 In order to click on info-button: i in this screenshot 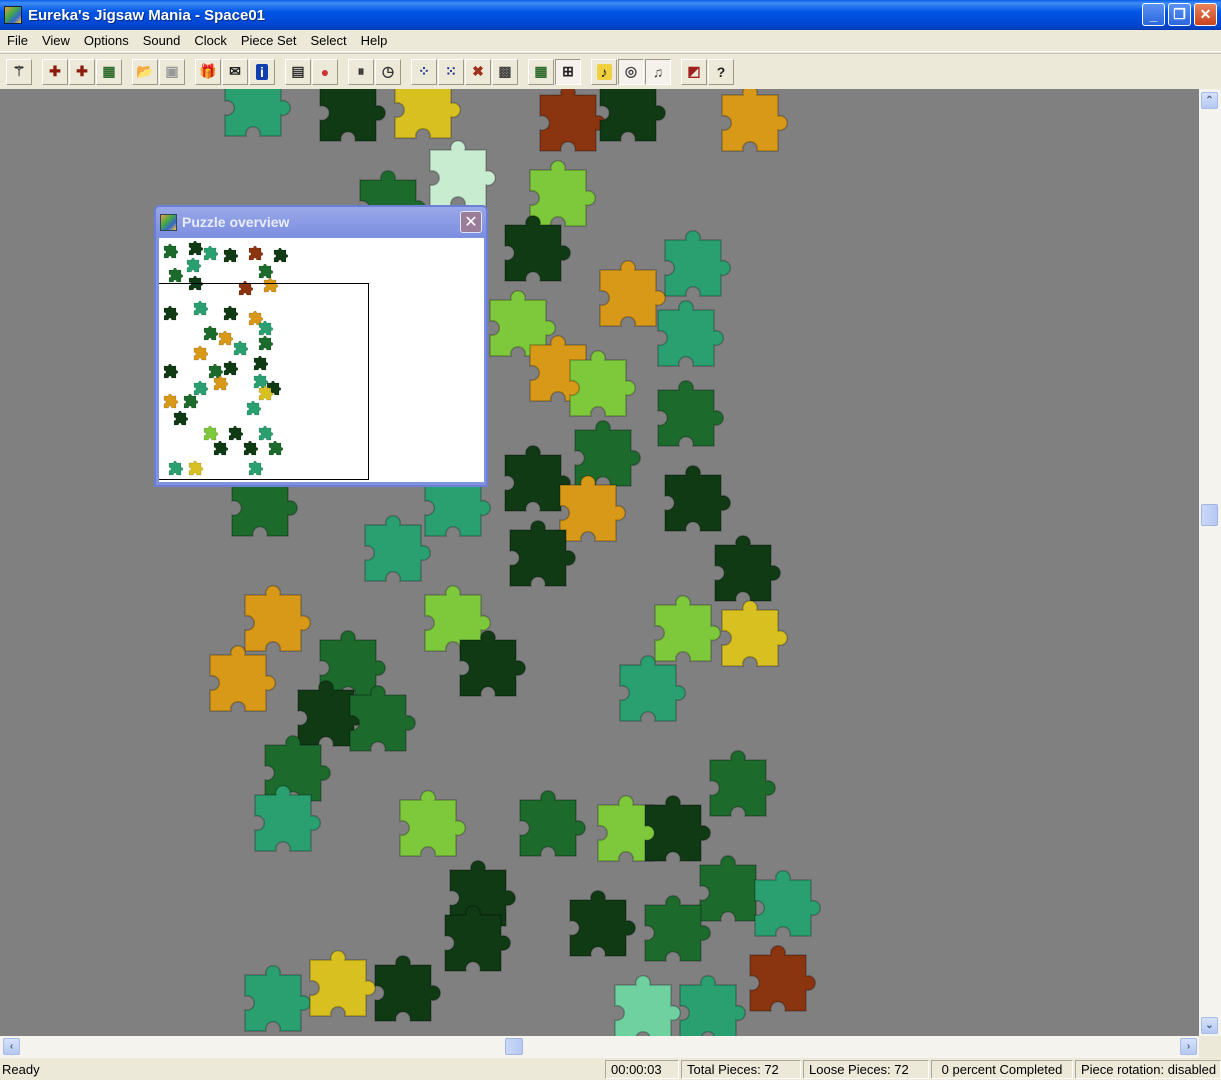, I will do `click(262, 71)`.